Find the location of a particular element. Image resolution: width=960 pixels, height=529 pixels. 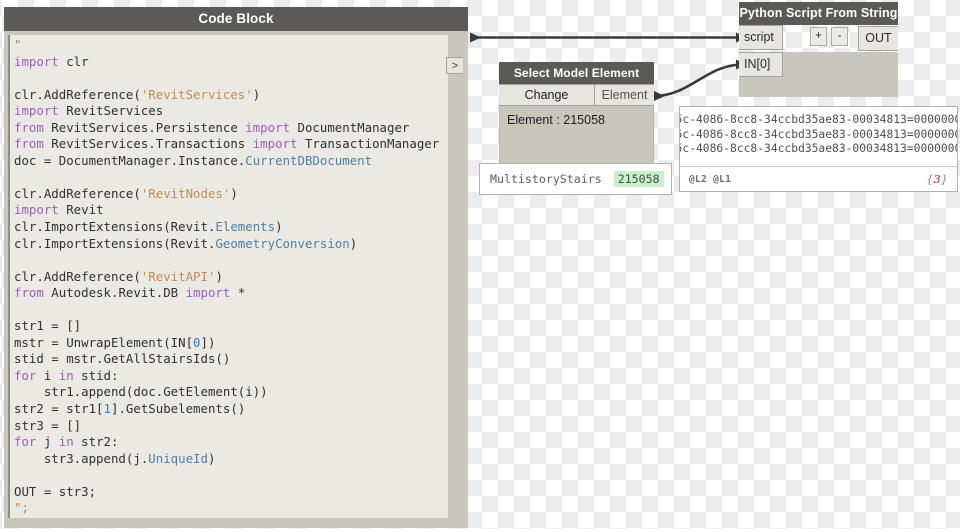

select-model-element-port-row: Change Element is located at coordinates (576, 95).